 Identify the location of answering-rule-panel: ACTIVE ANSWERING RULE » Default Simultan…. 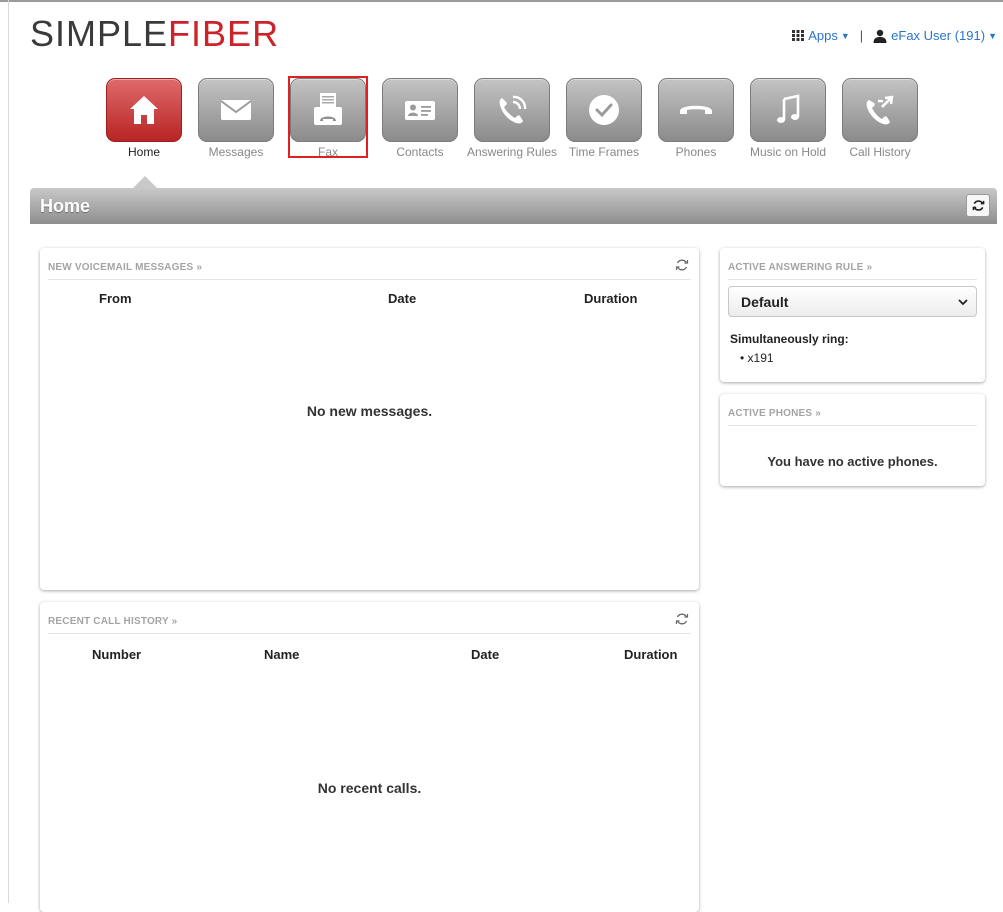
(852, 315).